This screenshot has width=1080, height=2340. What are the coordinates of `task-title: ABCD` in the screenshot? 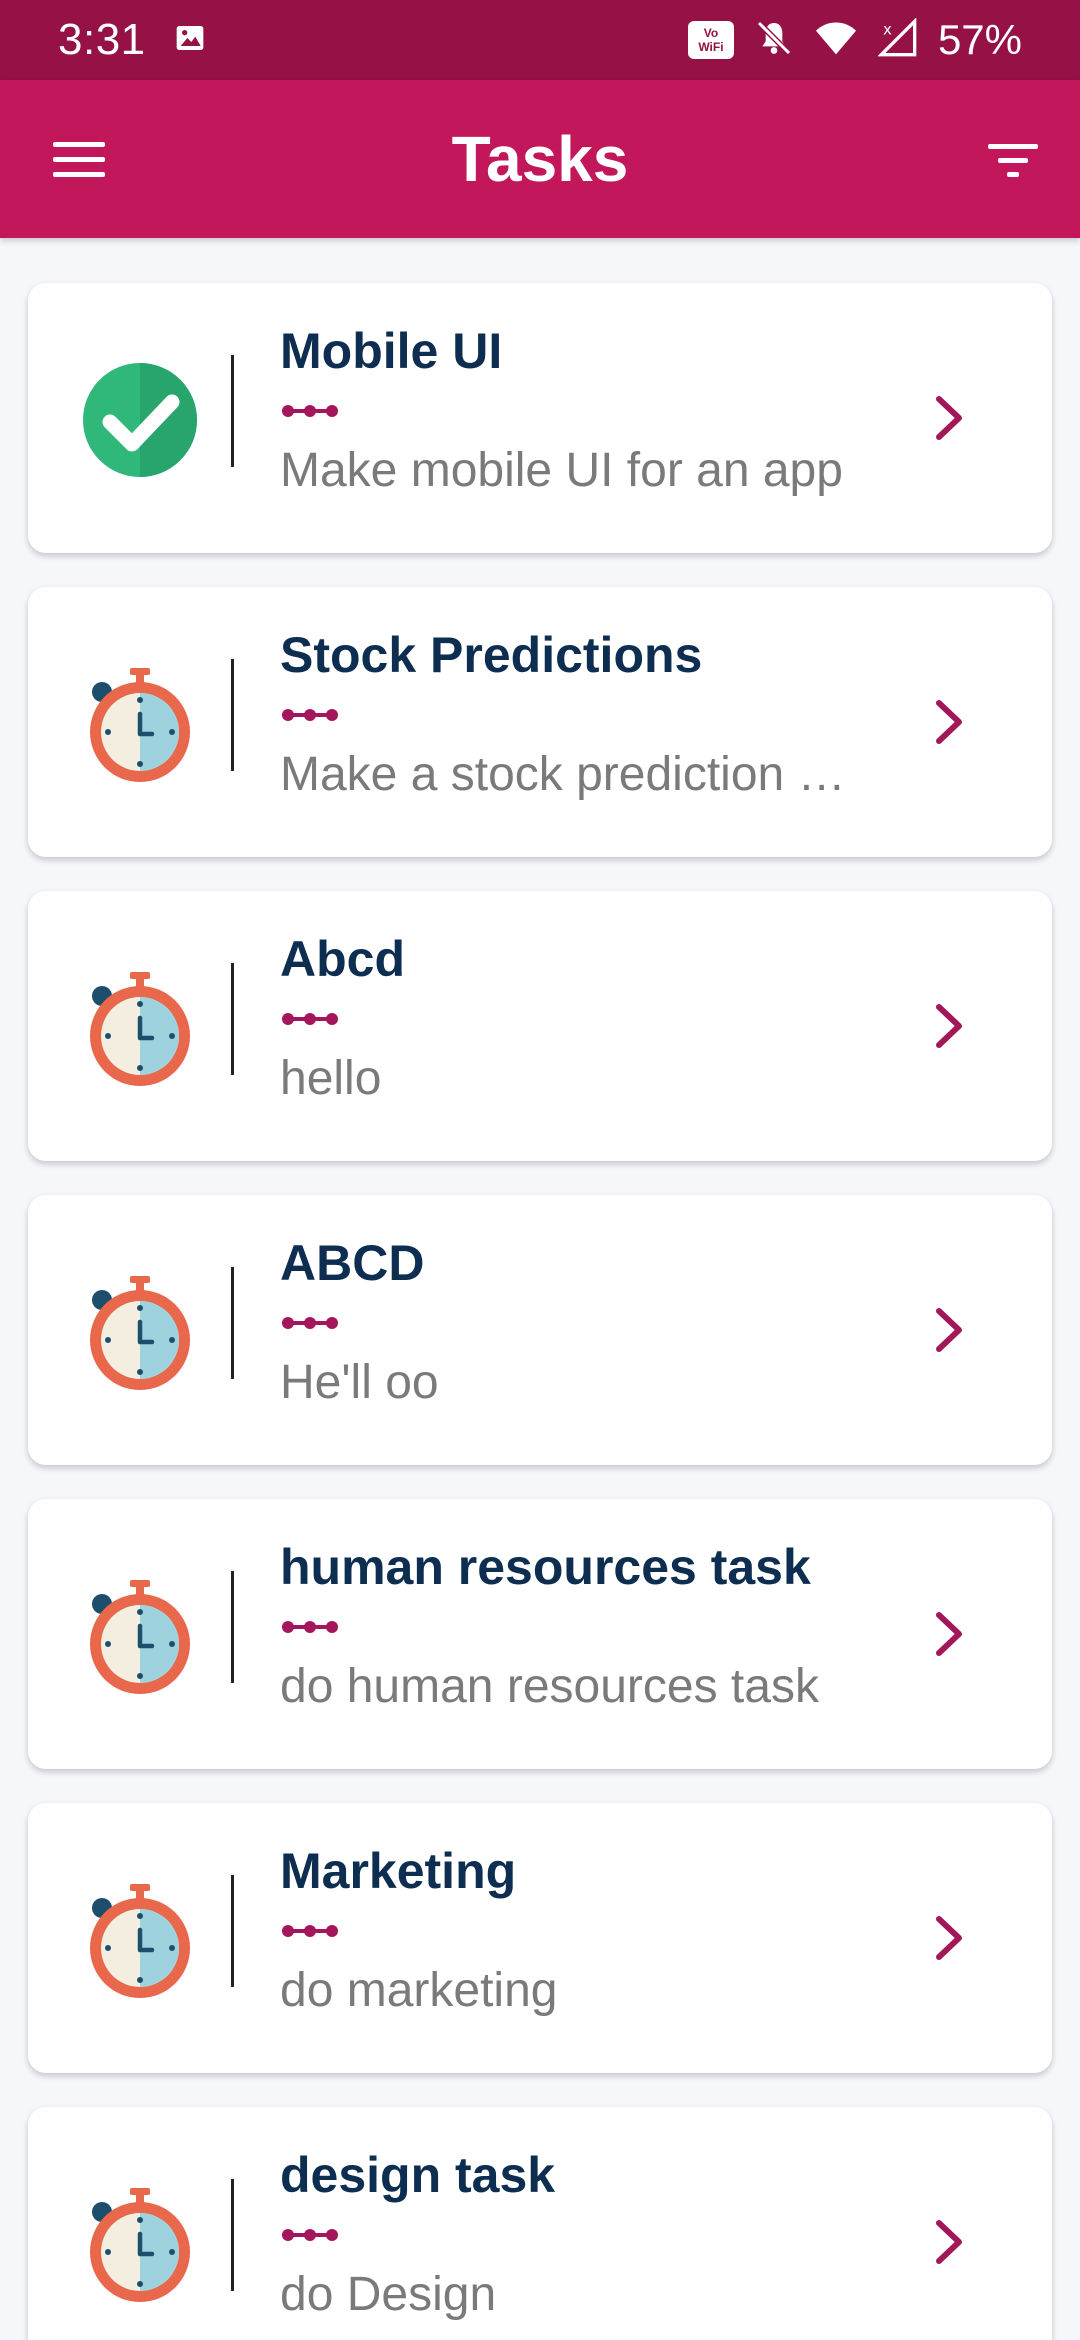 It's located at (352, 1263).